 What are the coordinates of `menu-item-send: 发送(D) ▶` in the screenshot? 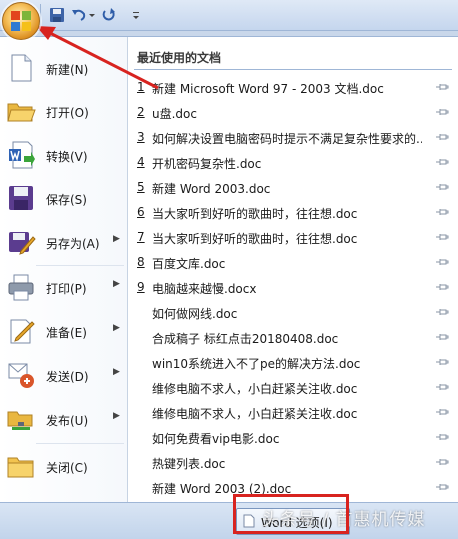 It's located at (63, 375).